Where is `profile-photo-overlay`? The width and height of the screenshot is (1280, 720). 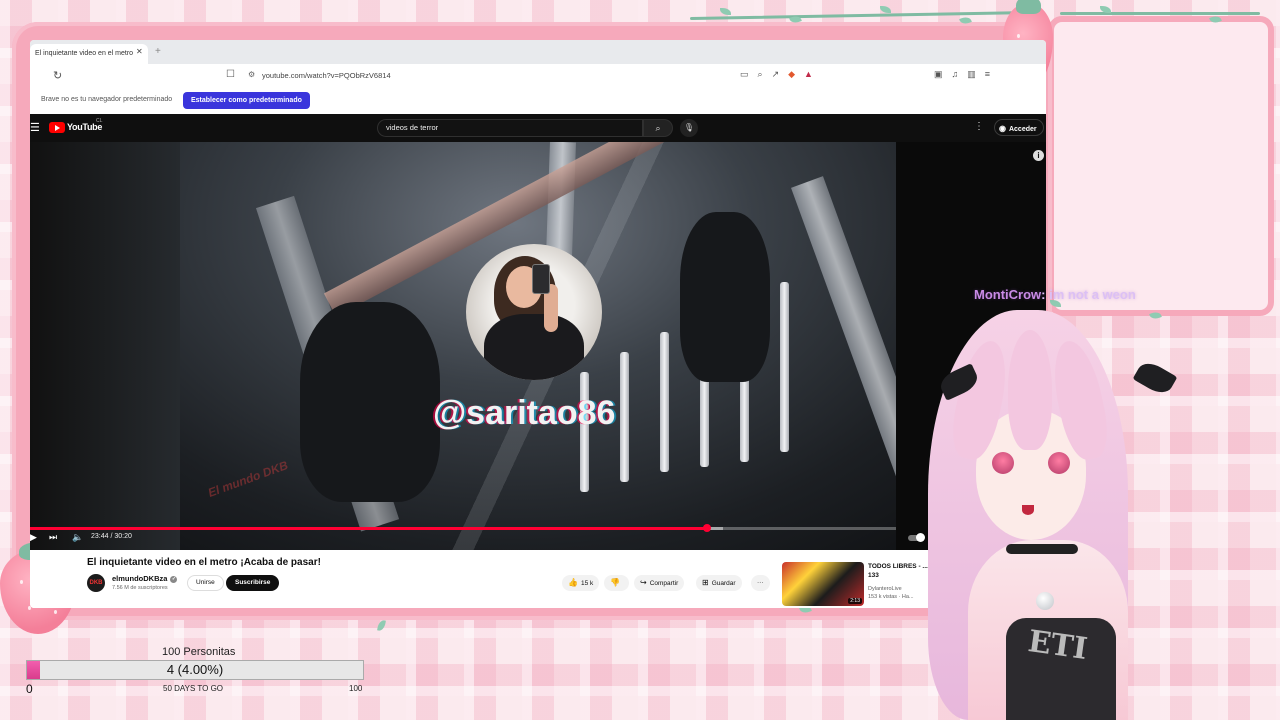 profile-photo-overlay is located at coordinates (534, 312).